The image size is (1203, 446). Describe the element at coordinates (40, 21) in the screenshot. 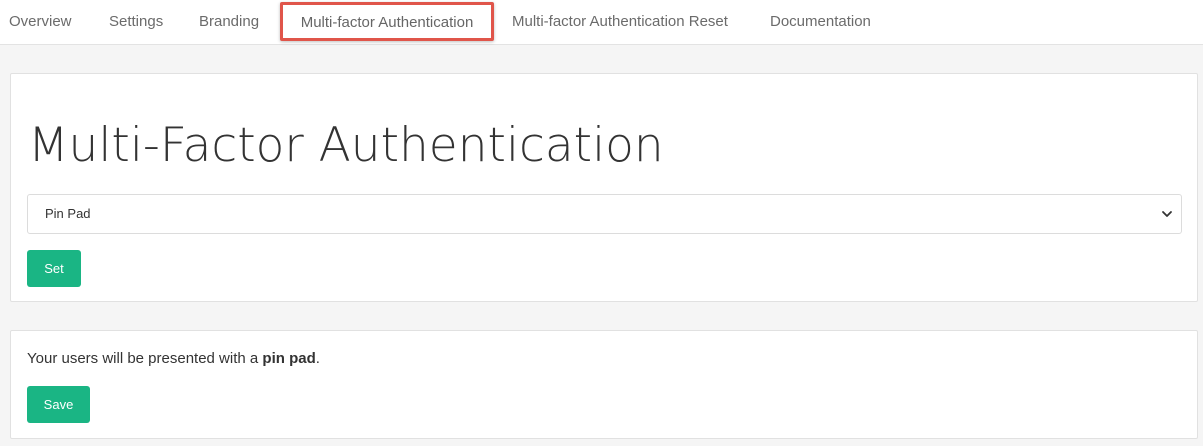

I see `tab-overview: Overview` at that location.